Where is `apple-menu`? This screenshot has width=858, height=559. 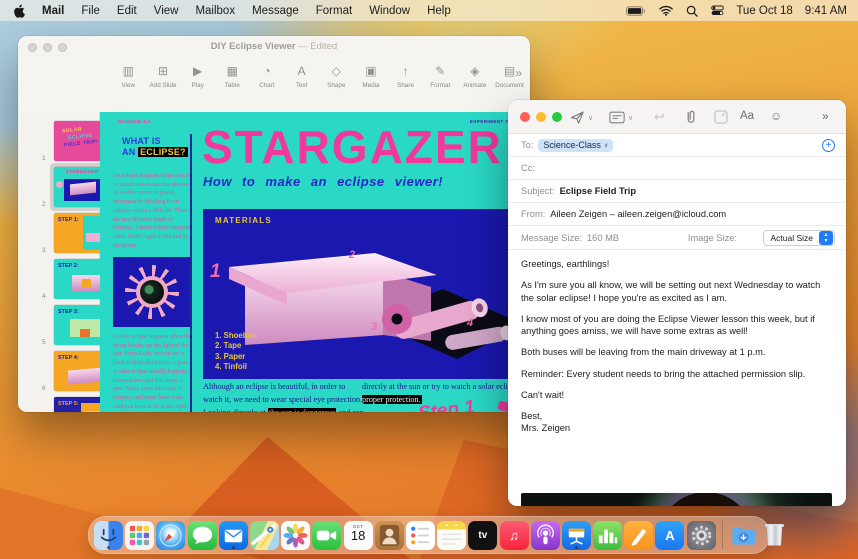
apple-menu is located at coordinates (19, 10).